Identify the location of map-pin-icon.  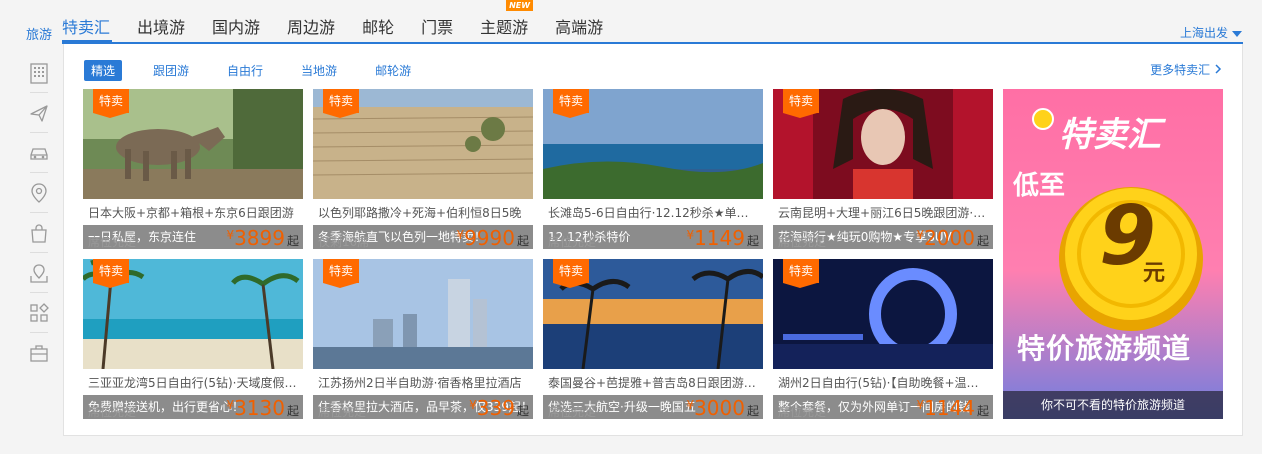
(39, 273).